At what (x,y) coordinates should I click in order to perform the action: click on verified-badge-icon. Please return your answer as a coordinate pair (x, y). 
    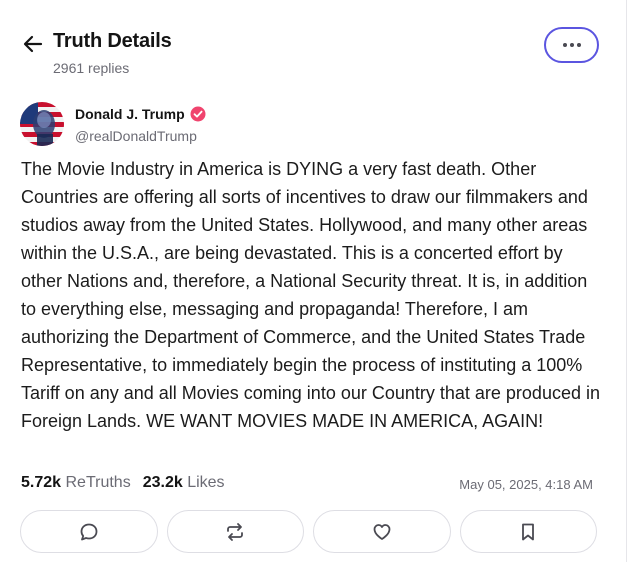
    Looking at the image, I should click on (198, 114).